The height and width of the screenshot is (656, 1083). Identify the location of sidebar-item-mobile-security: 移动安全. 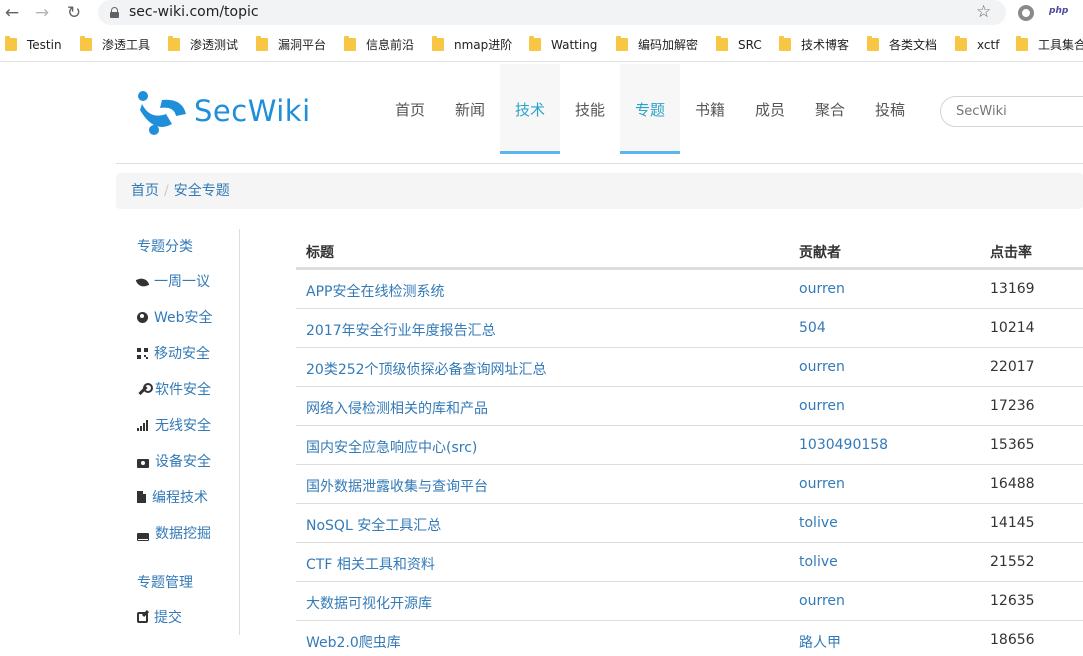
(173, 353).